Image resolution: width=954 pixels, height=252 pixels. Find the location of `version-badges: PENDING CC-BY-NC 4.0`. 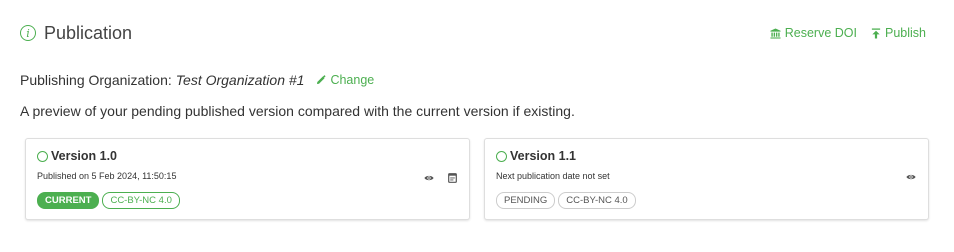

version-badges: PENDING CC-BY-NC 4.0 is located at coordinates (566, 200).